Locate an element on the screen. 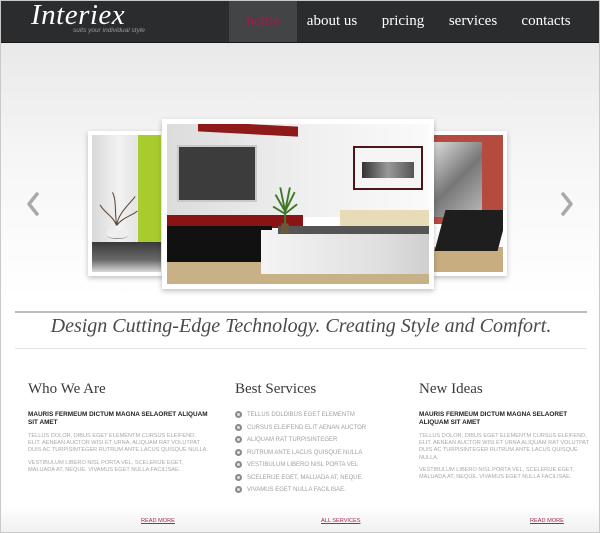 The height and width of the screenshot is (533, 600). slide-center-image is located at coordinates (298, 204).